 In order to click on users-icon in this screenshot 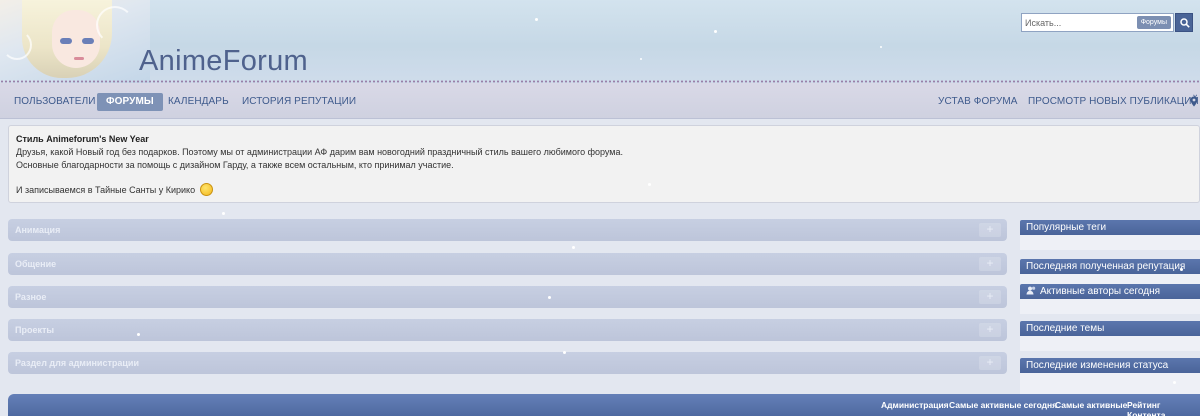, I will do `click(1031, 290)`.